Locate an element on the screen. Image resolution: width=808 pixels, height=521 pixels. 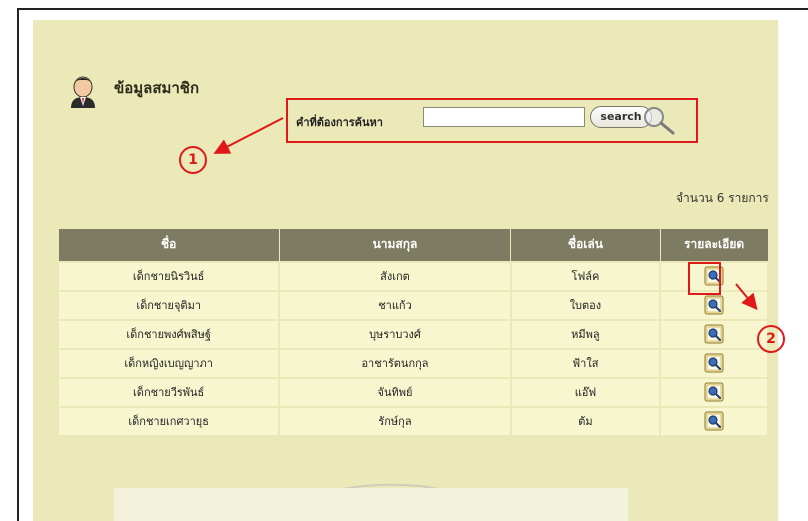
search-label: คำที่ต้องการค้นหา is located at coordinates (339, 122).